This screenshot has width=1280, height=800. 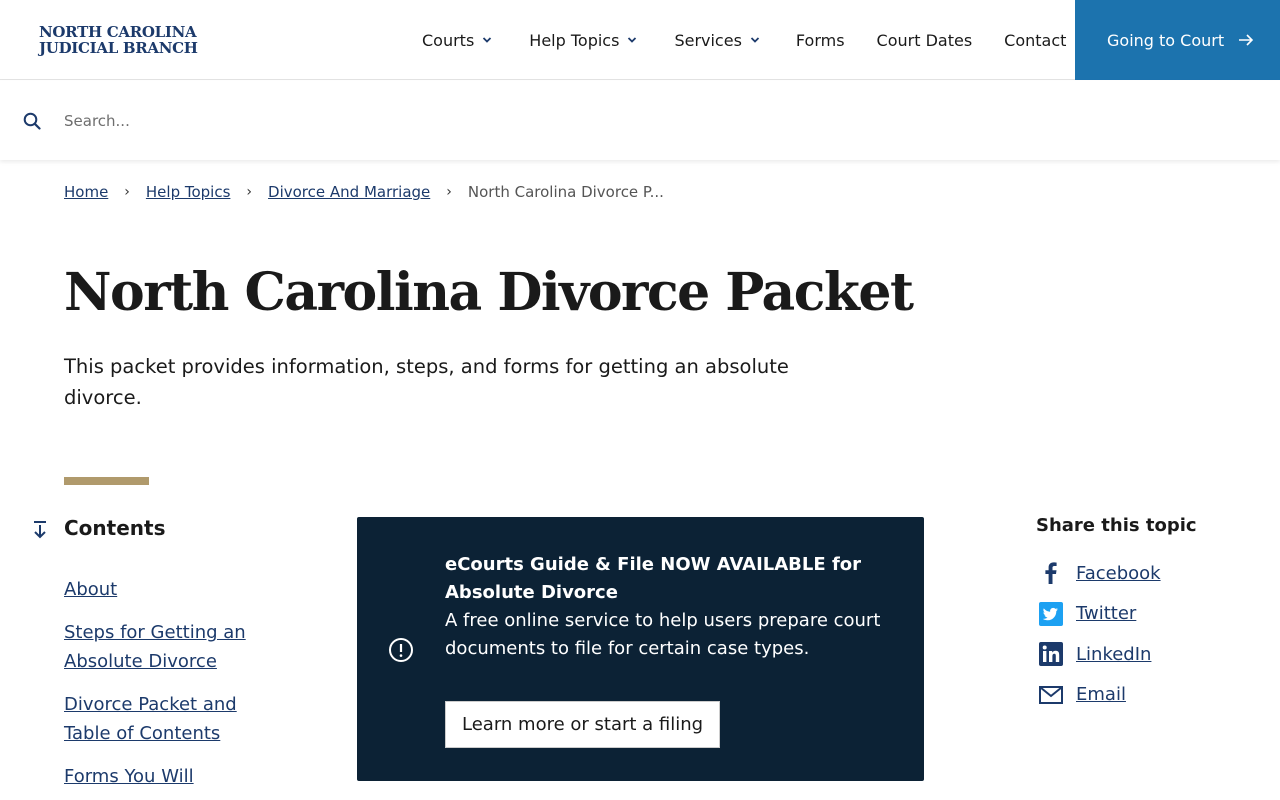 I want to click on nav-services: Services, so click(x=717, y=40).